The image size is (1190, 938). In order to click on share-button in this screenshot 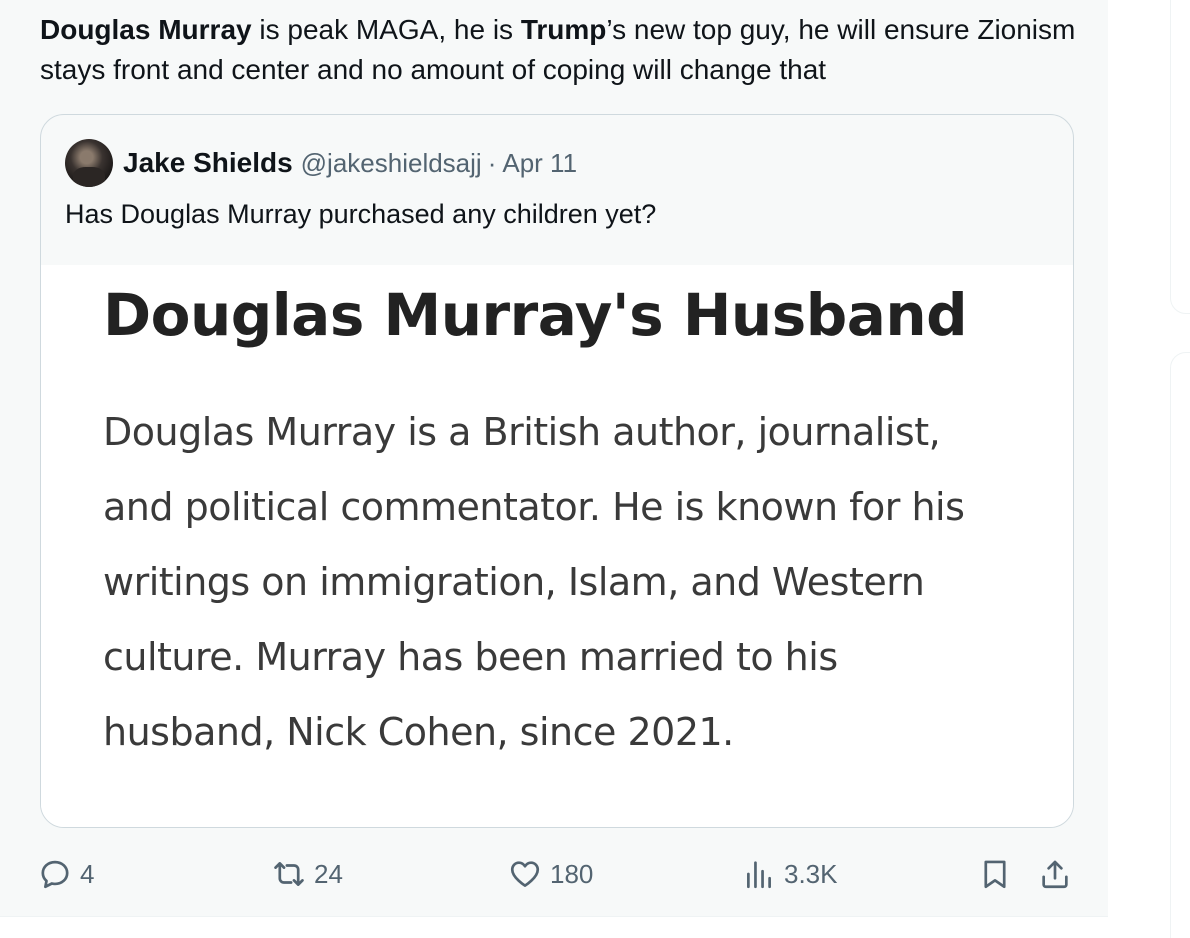, I will do `click(1055, 874)`.